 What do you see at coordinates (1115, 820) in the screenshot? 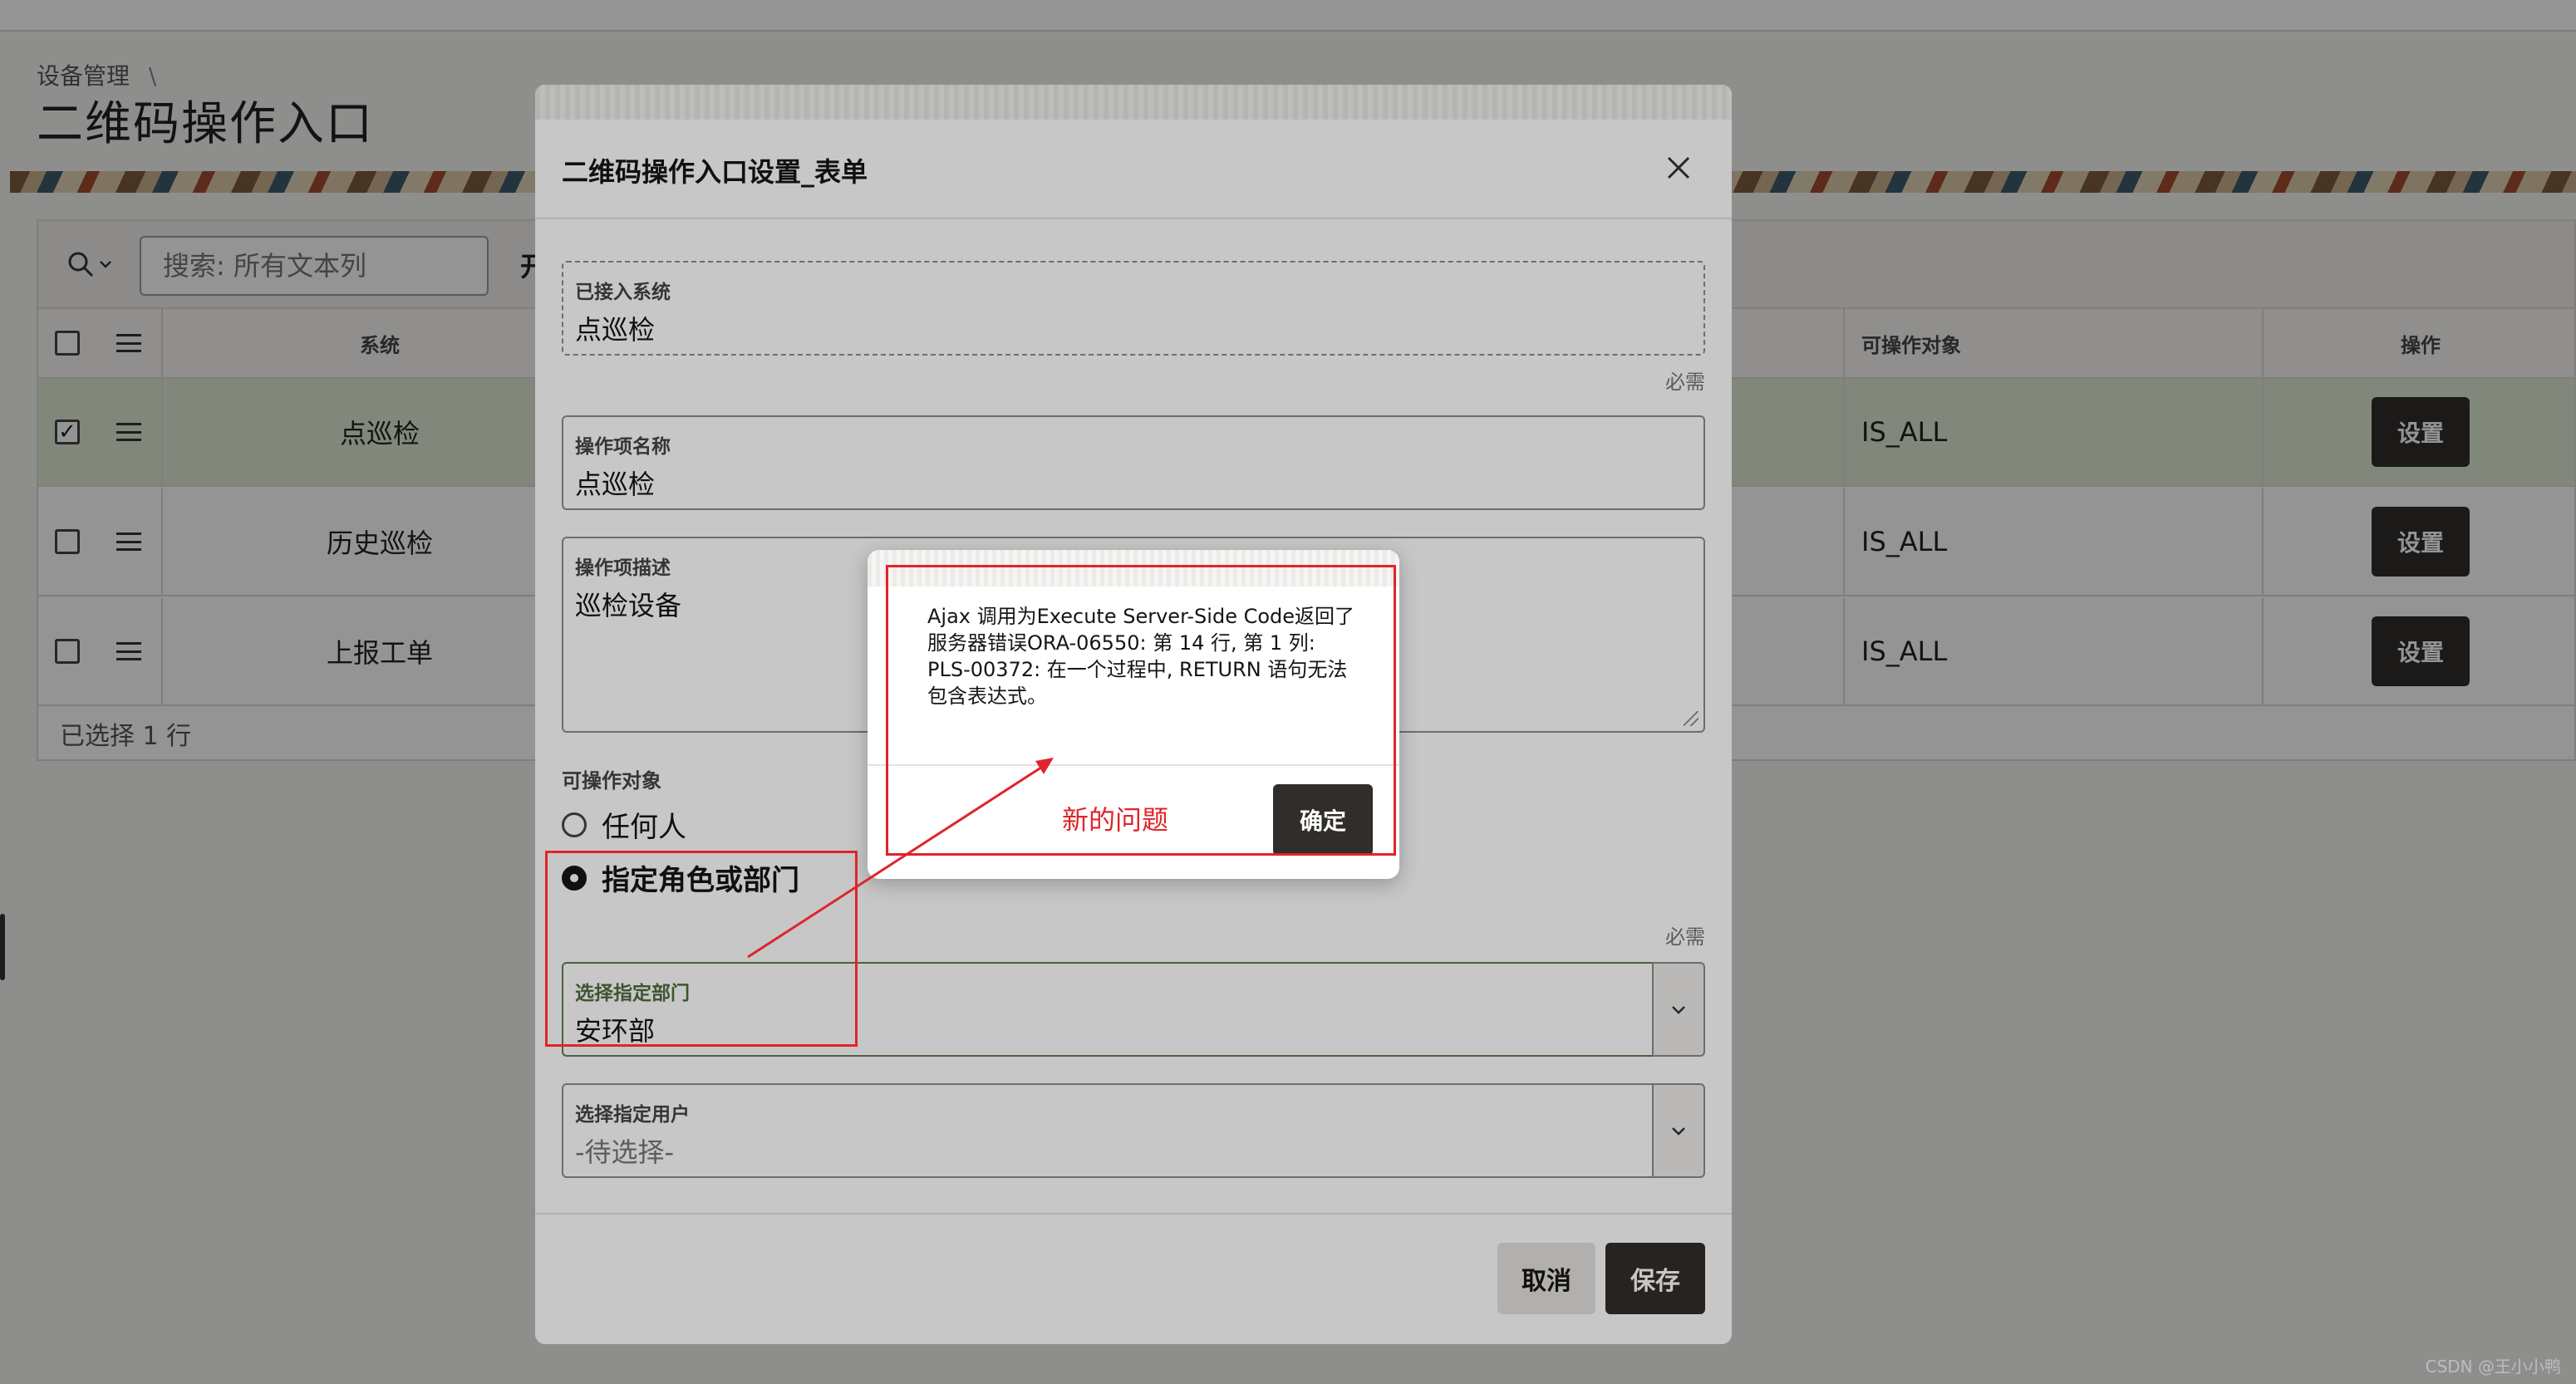
I see `annotation-label: 新的问题` at bounding box center [1115, 820].